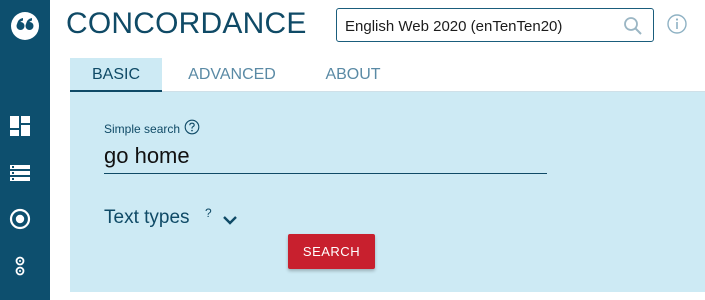  I want to click on simple-search-label: Simple search, so click(142, 129).